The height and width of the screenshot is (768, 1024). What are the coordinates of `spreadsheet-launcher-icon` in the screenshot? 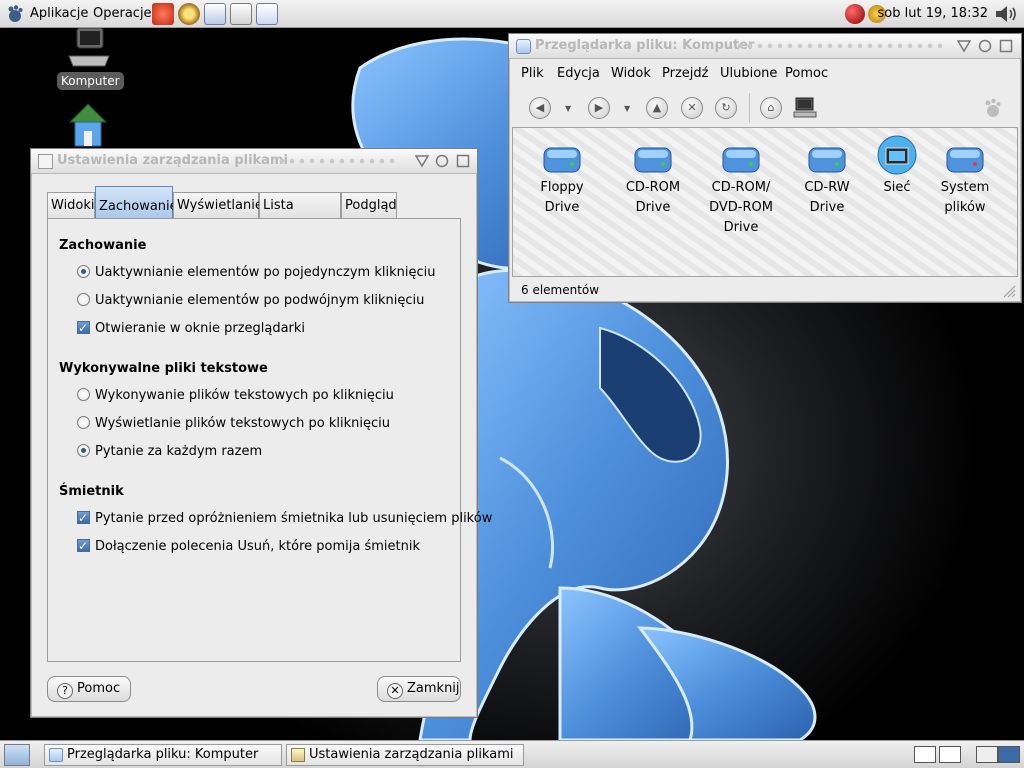 It's located at (267, 14).